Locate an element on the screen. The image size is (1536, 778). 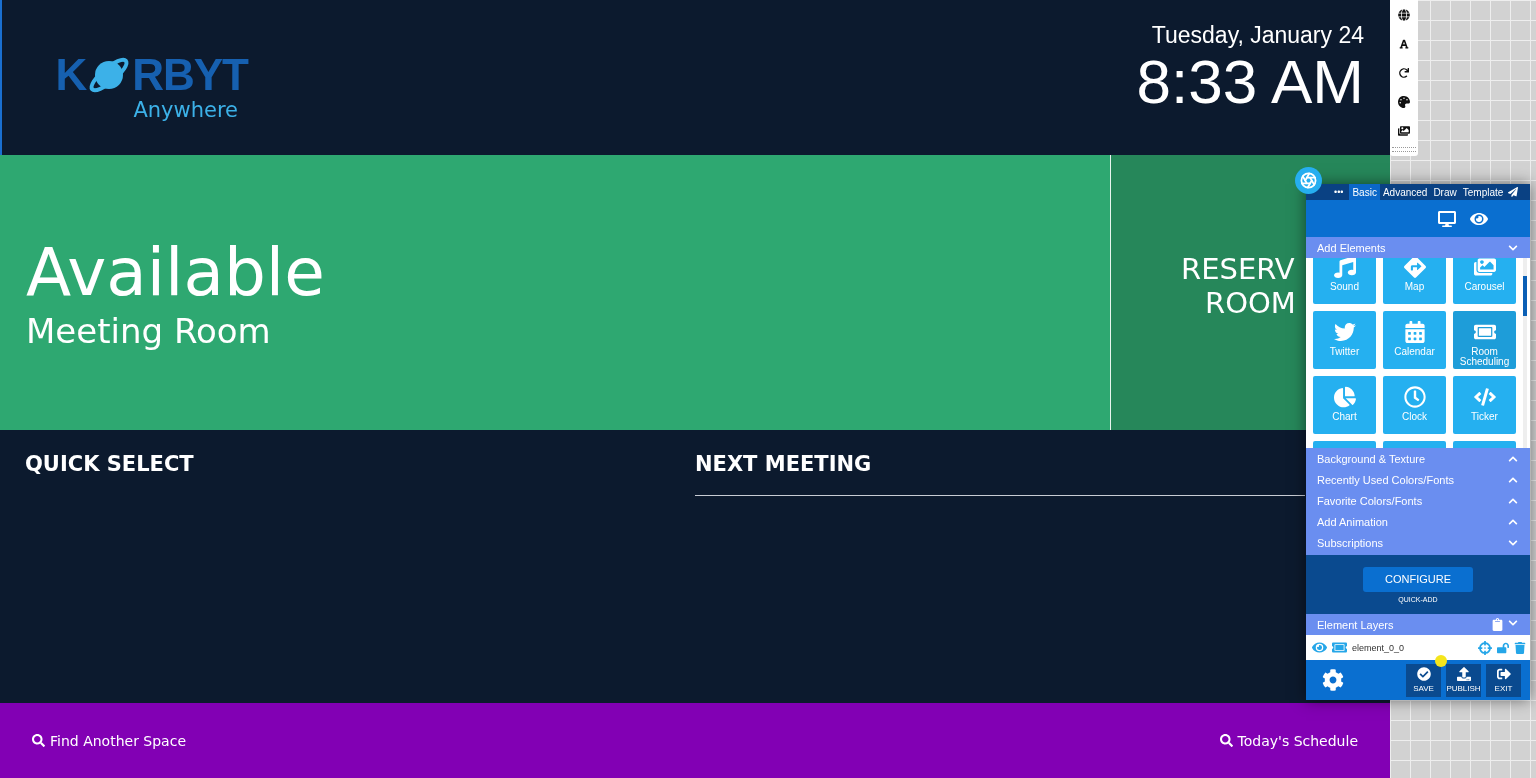
crosshair-icon is located at coordinates (1485, 647).